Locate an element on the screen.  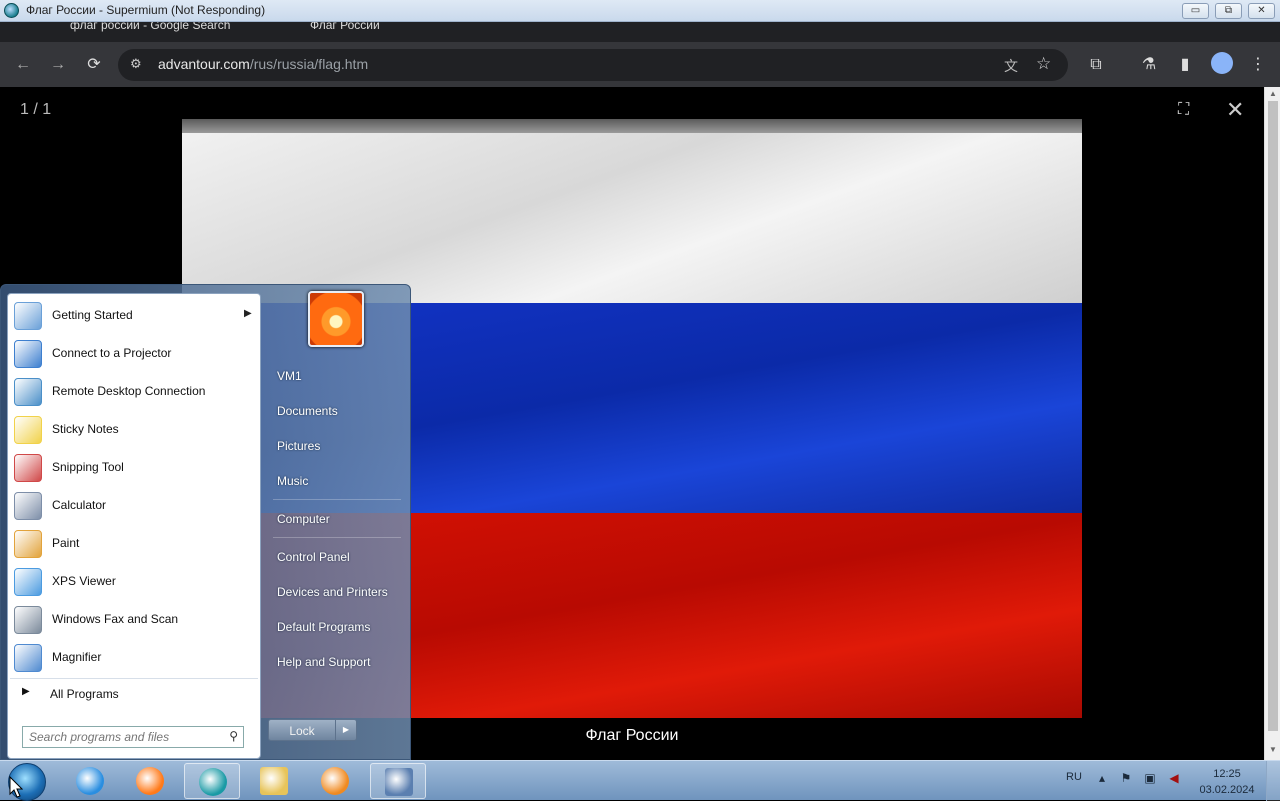
taskbar: RU ▴ ⚑ ▣ ◀ 12:25 03.02.2024 is located at coordinates (640, 780).